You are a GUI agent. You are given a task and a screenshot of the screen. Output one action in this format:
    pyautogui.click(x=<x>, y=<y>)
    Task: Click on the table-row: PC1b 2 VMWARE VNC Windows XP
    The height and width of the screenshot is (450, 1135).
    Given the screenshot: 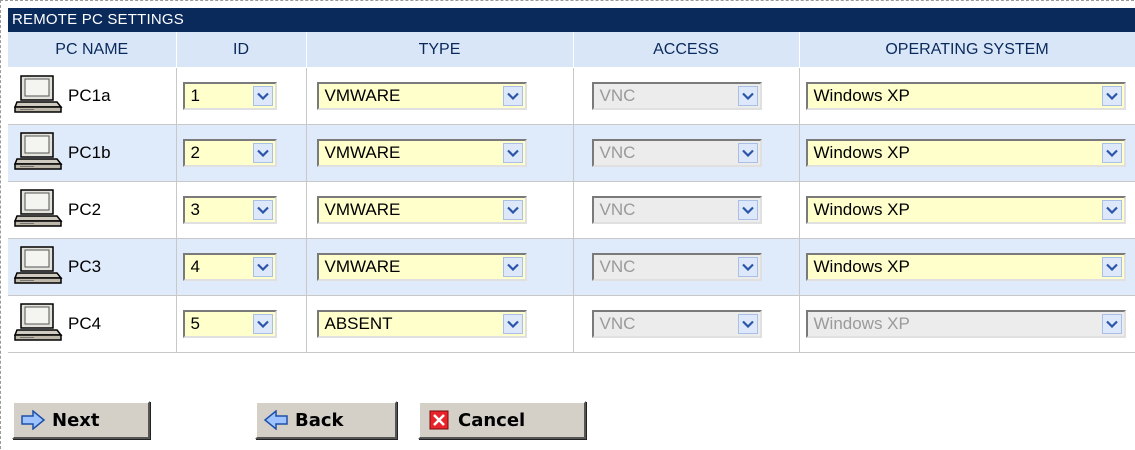 What is the action you would take?
    pyautogui.click(x=571, y=153)
    